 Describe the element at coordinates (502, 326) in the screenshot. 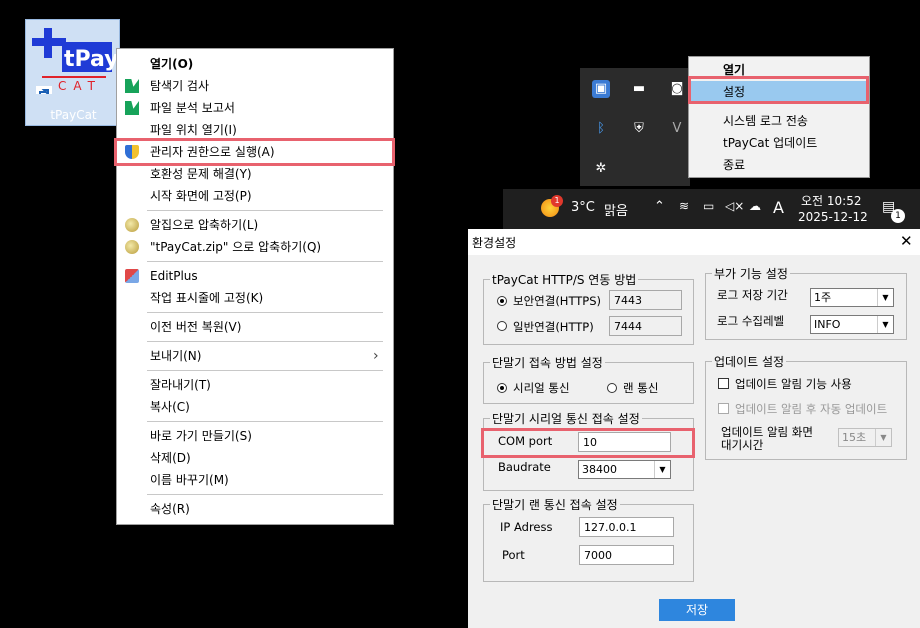

I see `radio-http` at that location.